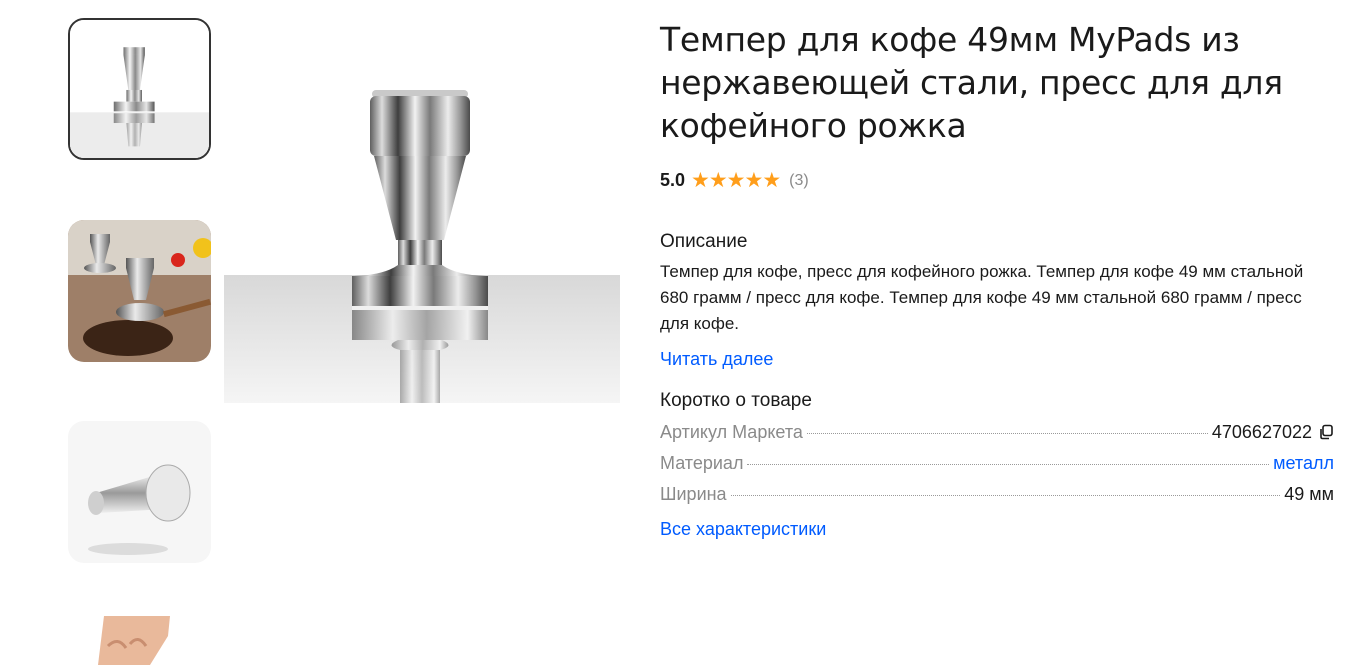  I want to click on spec-name: Артикул Маркета, so click(731, 432).